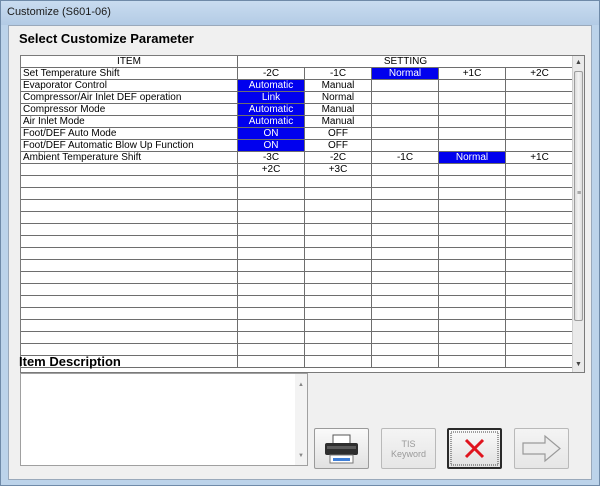 This screenshot has height=486, width=600. What do you see at coordinates (129, 134) in the screenshot?
I see `item-cell: Foot/DEF Auto Mode` at bounding box center [129, 134].